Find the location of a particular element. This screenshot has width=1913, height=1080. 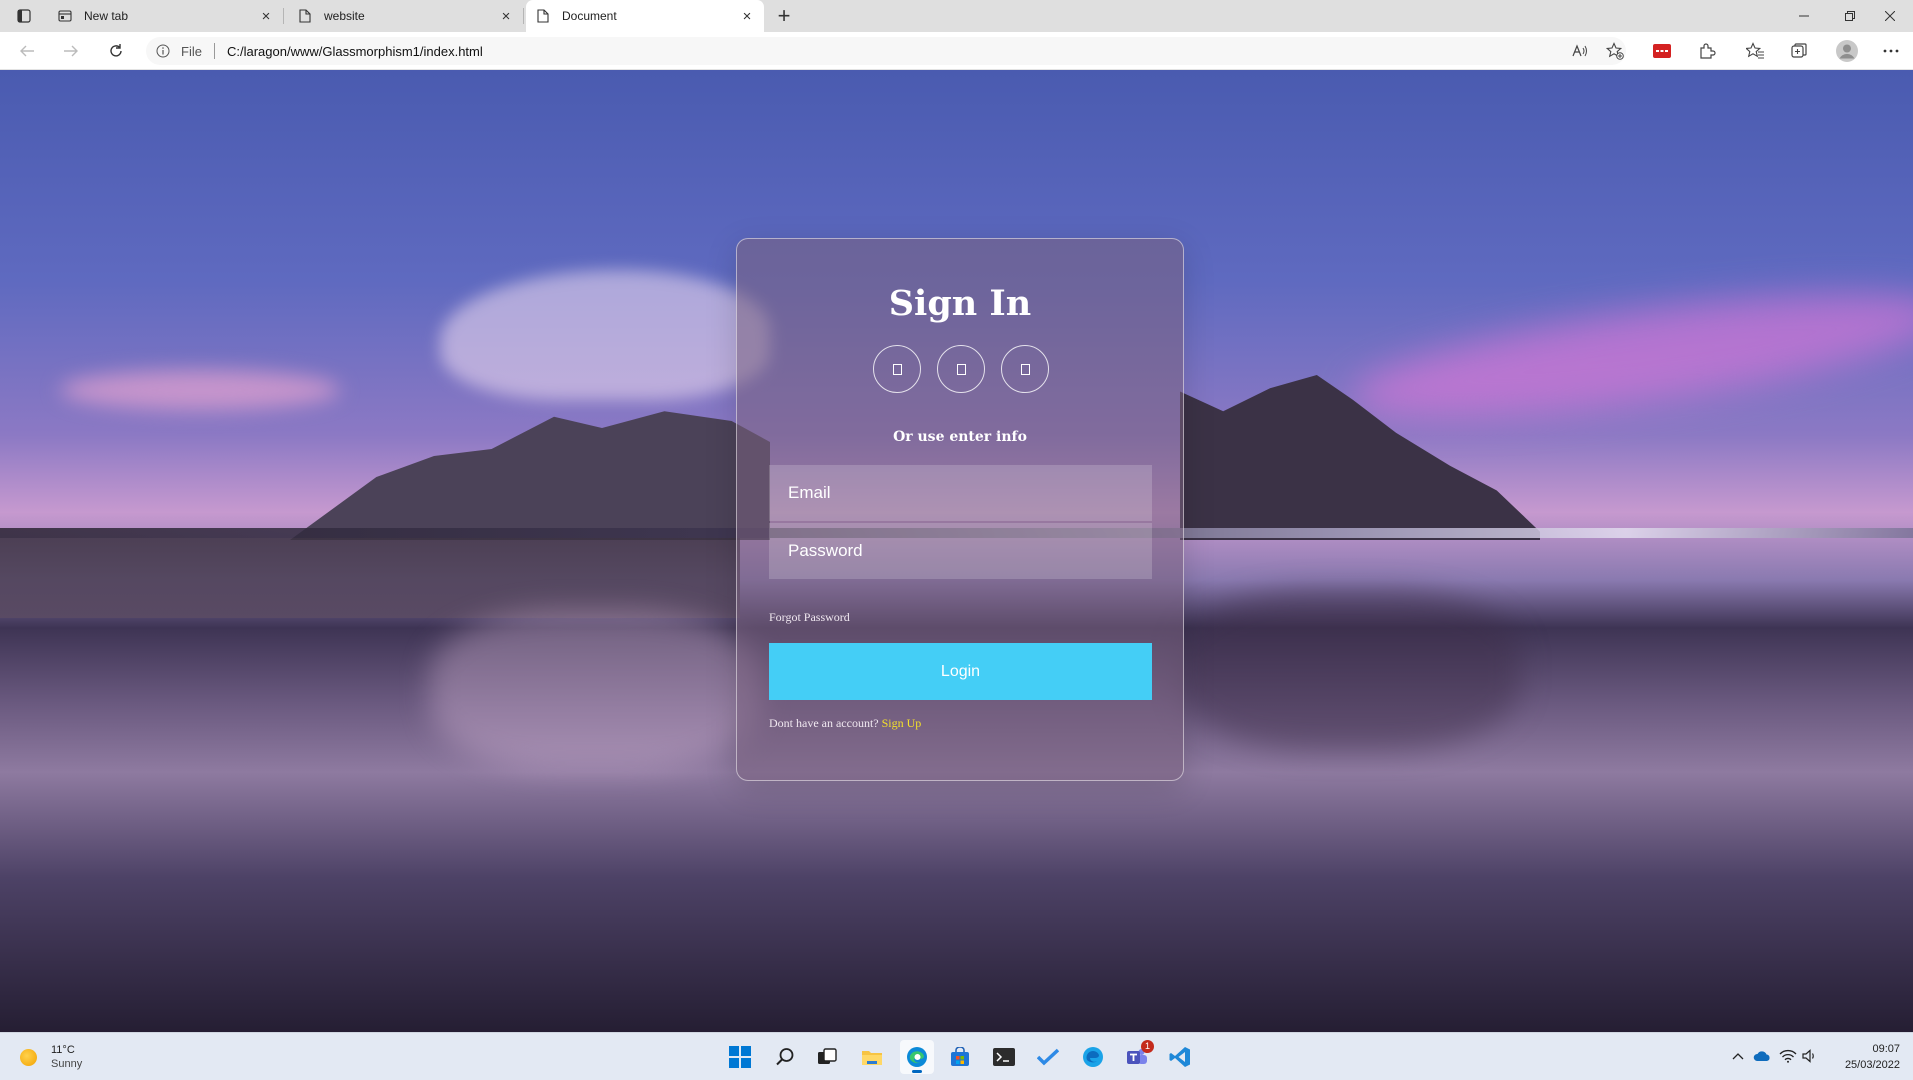

address-url: C:/laragon/www/Glassmorphism1/index.html is located at coordinates (355, 51).